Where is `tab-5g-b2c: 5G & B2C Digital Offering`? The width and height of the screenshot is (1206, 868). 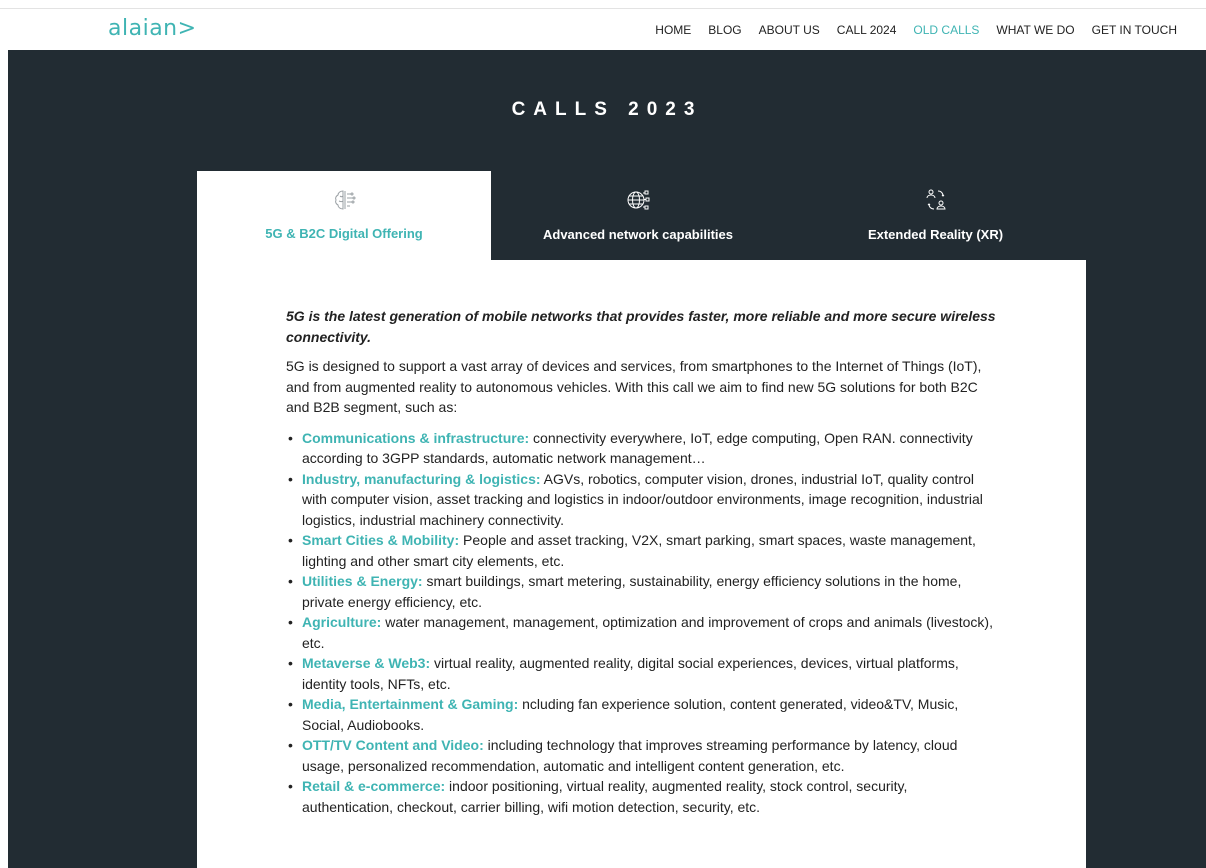
tab-5g-b2c: 5G & B2C Digital Offering is located at coordinates (344, 215).